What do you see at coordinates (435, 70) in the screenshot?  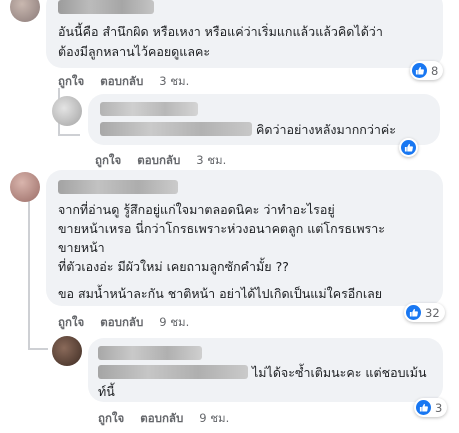 I see `reaction-count: 8` at bounding box center [435, 70].